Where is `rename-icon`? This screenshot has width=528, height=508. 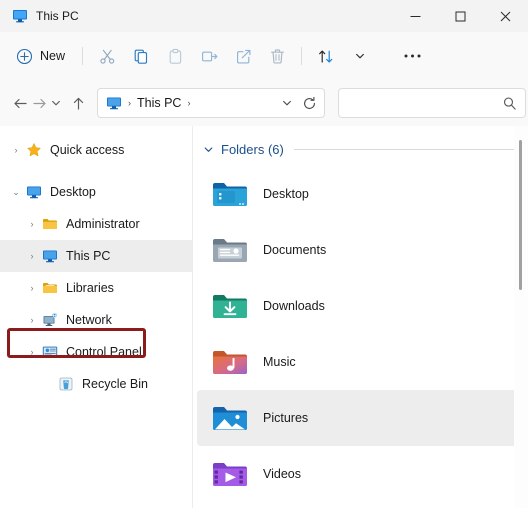
rename-icon is located at coordinates (209, 56).